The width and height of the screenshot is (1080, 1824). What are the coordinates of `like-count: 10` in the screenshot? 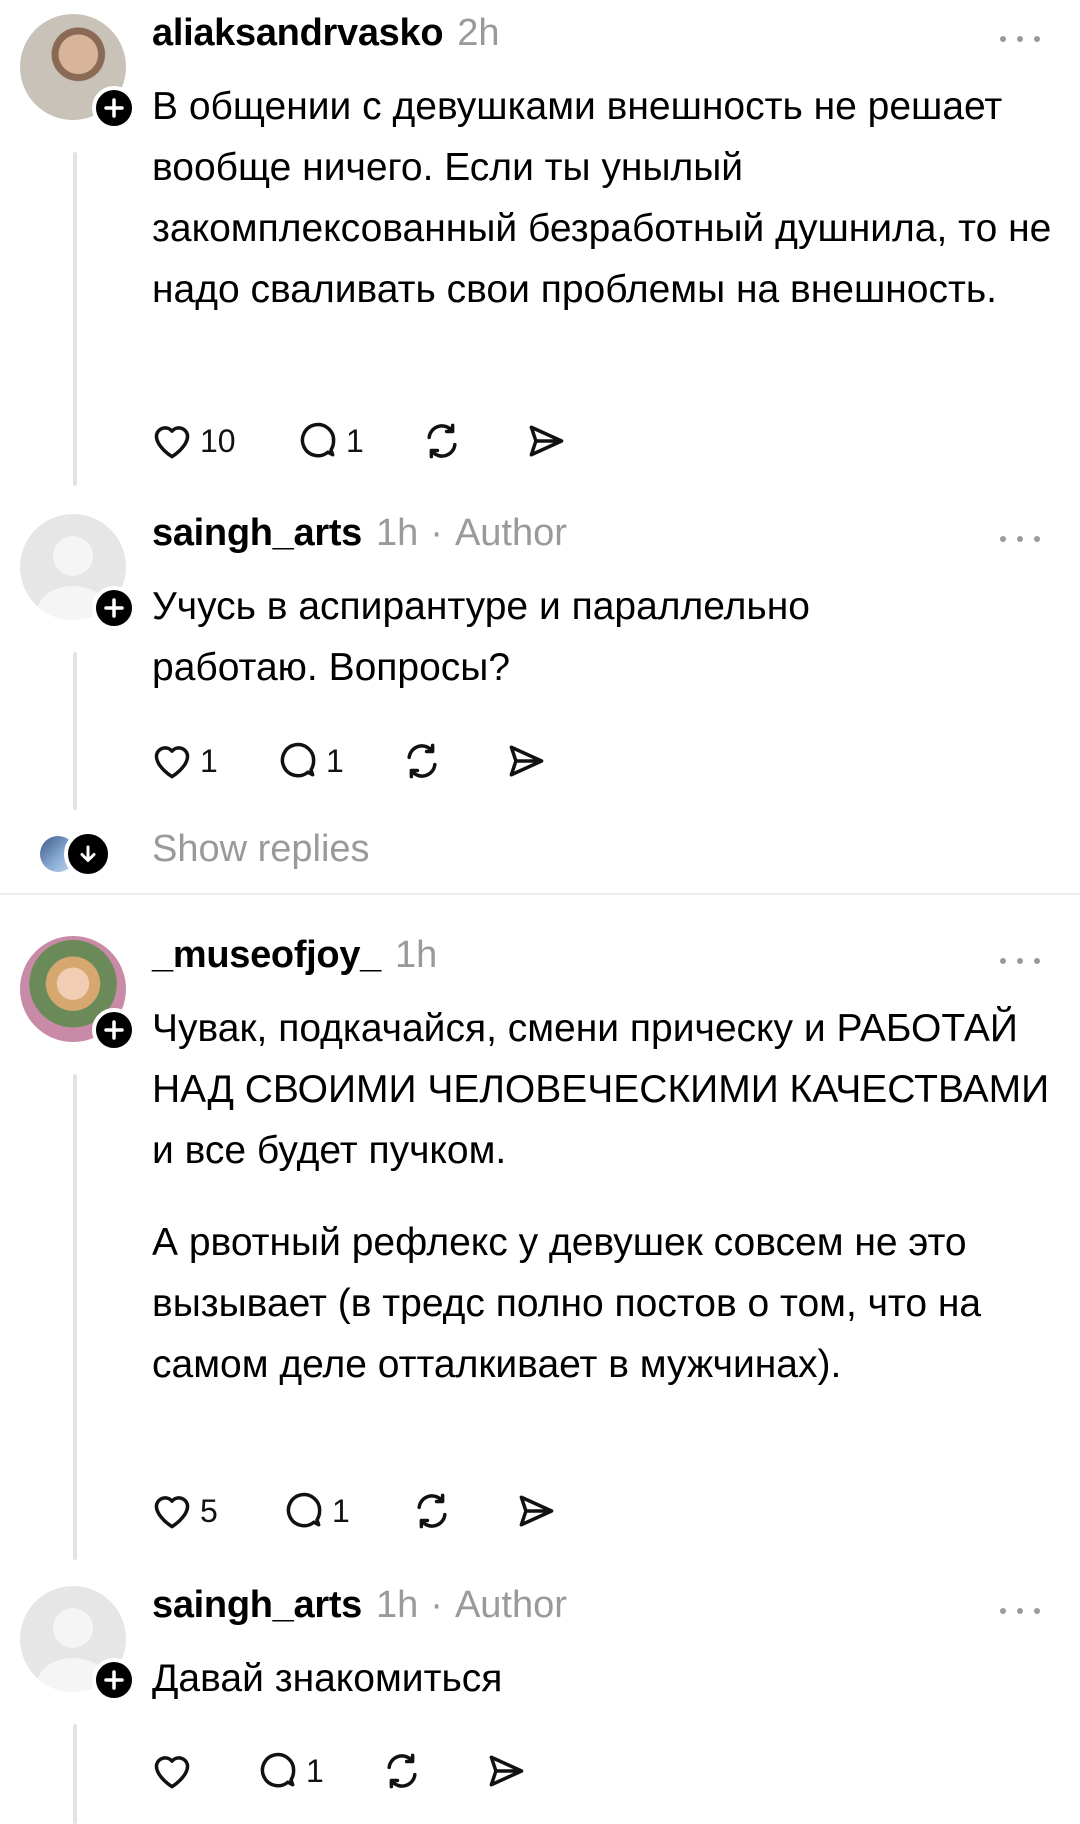 It's located at (218, 440).